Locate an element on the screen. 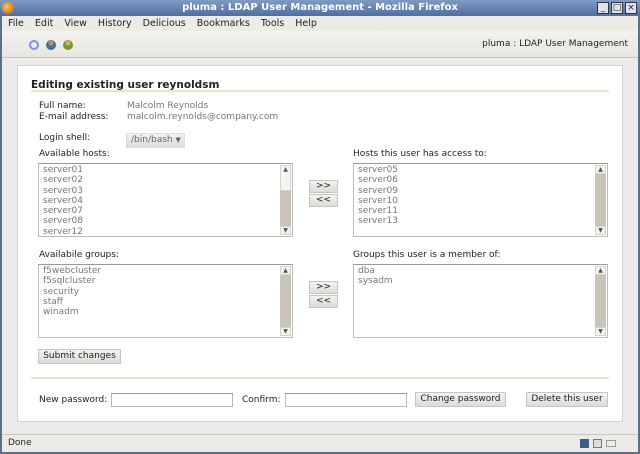 Image resolution: width=640 pixels, height=454 pixels. menu-view: View is located at coordinates (75, 23).